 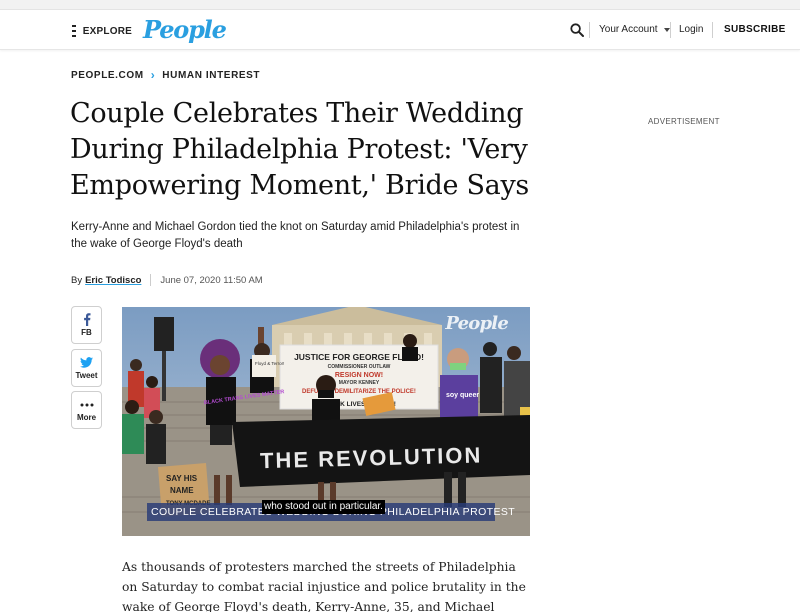 What do you see at coordinates (86, 332) in the screenshot?
I see `share-facebook-label: FB` at bounding box center [86, 332].